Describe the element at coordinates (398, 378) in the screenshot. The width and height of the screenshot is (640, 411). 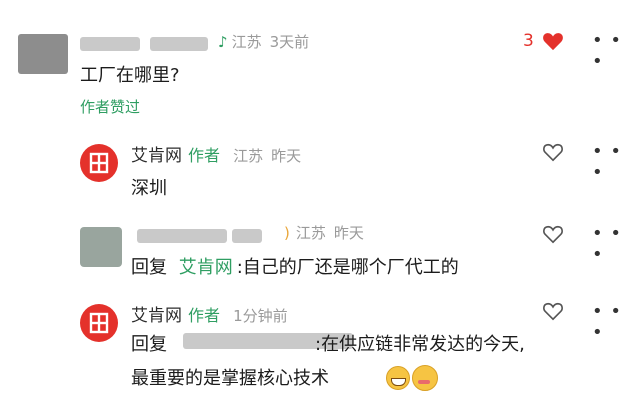
I see `grin-emoji-icon` at that location.